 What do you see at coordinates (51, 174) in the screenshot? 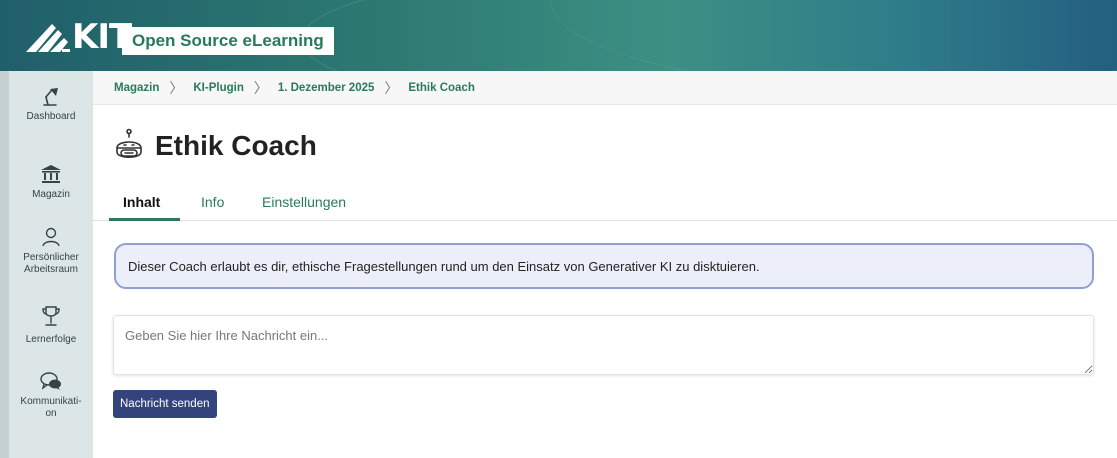
I see `bank-building-icon` at bounding box center [51, 174].